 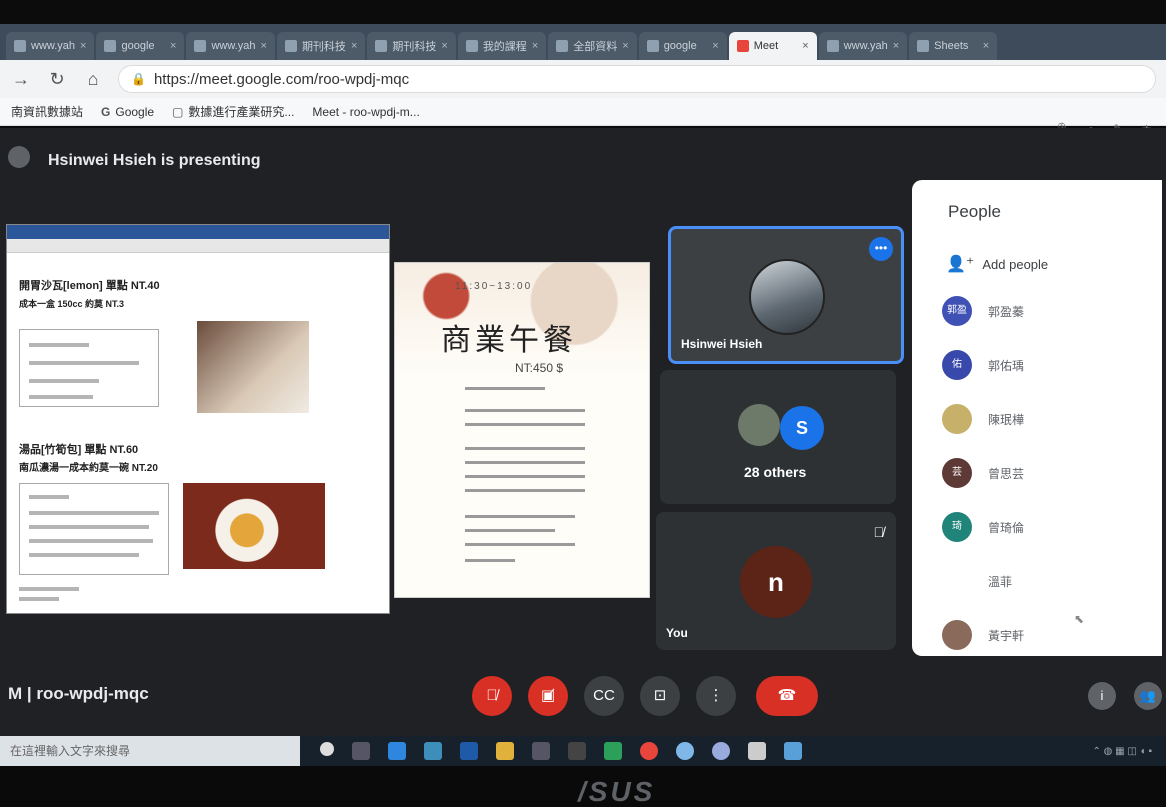 I want to click on browser-tab: 我的課程 ×, so click(x=502, y=46).